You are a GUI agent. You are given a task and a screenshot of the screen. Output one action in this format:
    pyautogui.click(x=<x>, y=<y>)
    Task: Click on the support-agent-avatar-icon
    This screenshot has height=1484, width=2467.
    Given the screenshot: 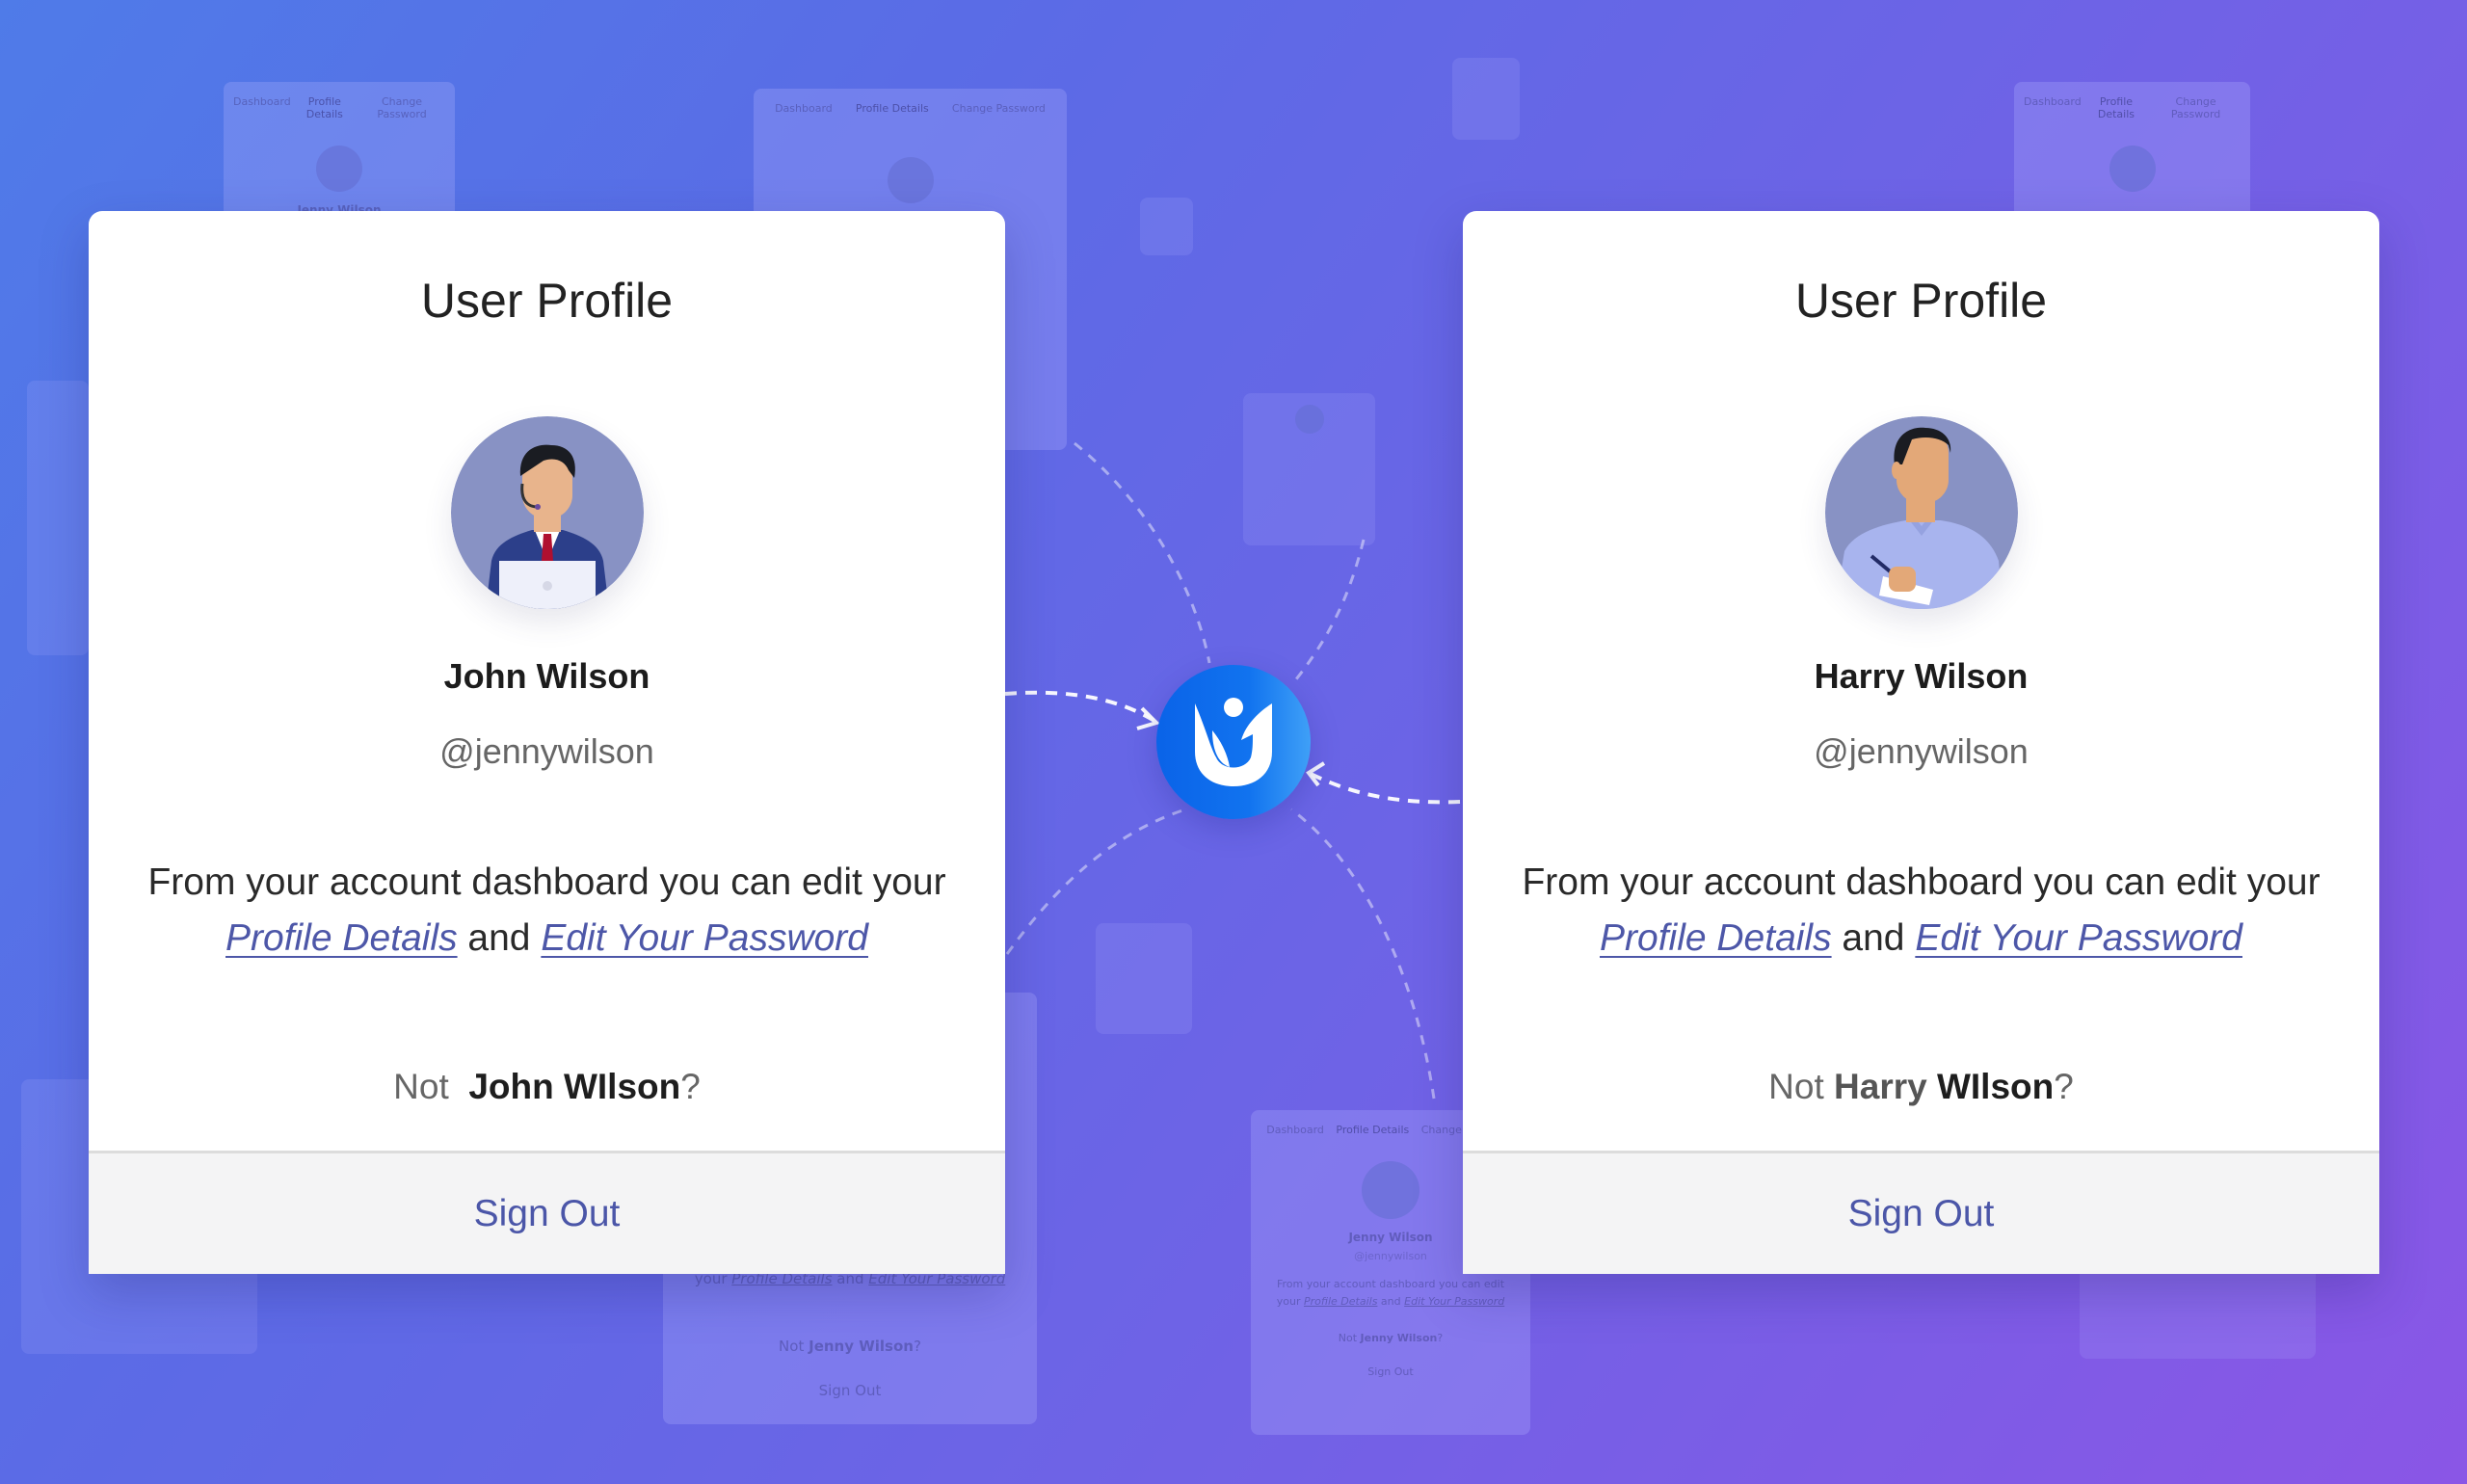 What is the action you would take?
    pyautogui.click(x=547, y=512)
    